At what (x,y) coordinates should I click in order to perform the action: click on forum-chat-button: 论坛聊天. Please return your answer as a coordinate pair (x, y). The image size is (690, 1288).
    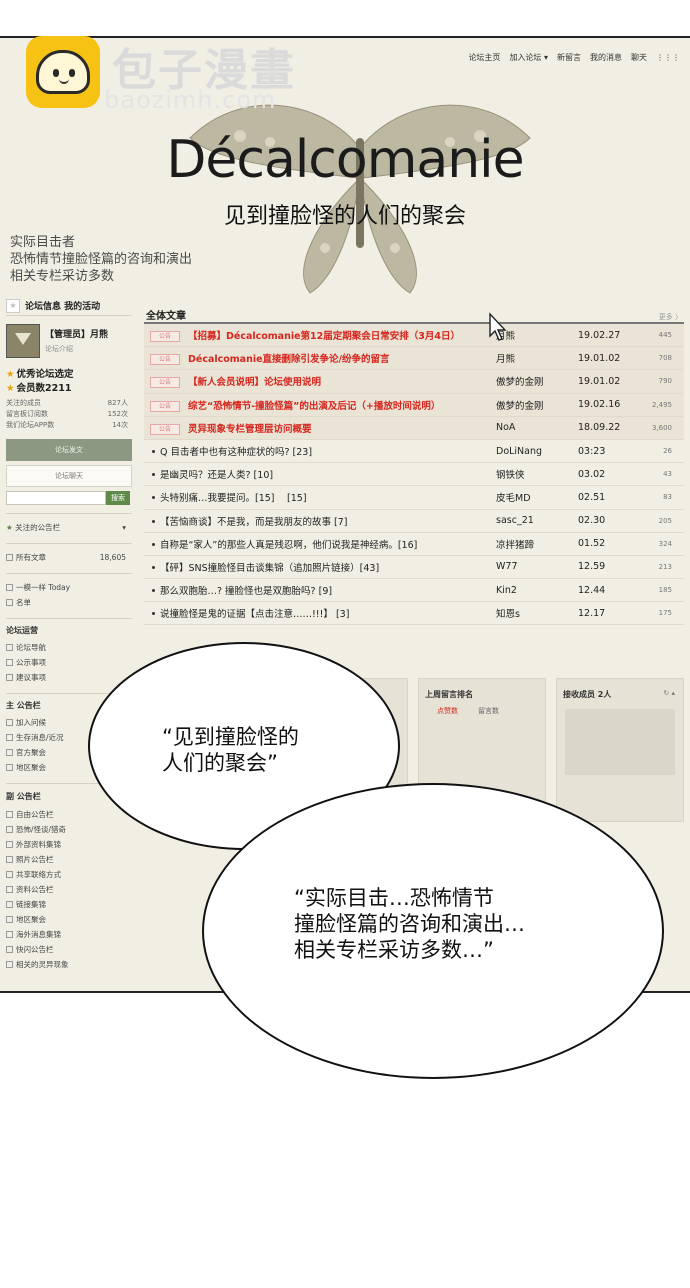
    Looking at the image, I should click on (69, 476).